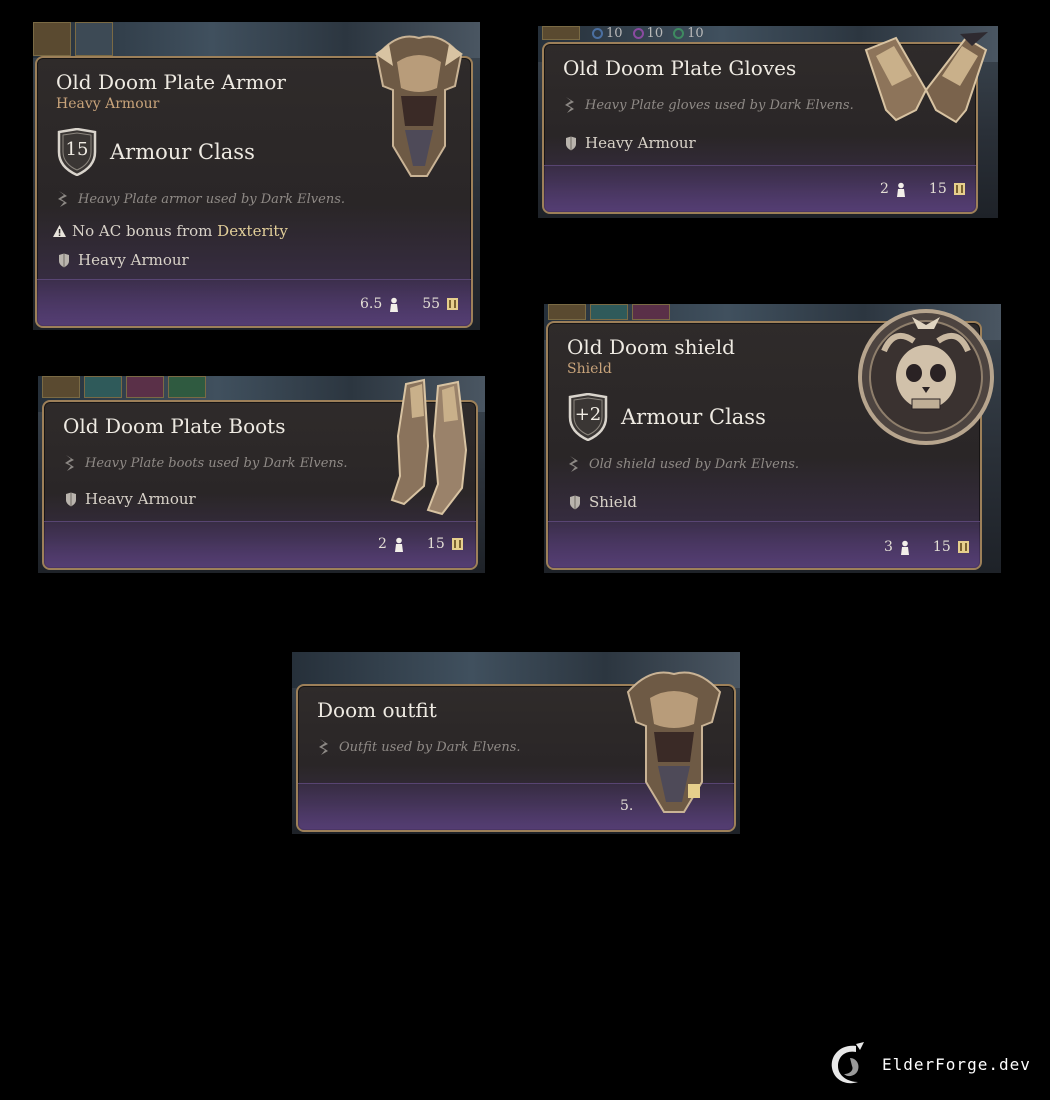 The width and height of the screenshot is (1050, 1100). Describe the element at coordinates (171, 82) in the screenshot. I see `item-title: Old Doom Plate Armor` at that location.